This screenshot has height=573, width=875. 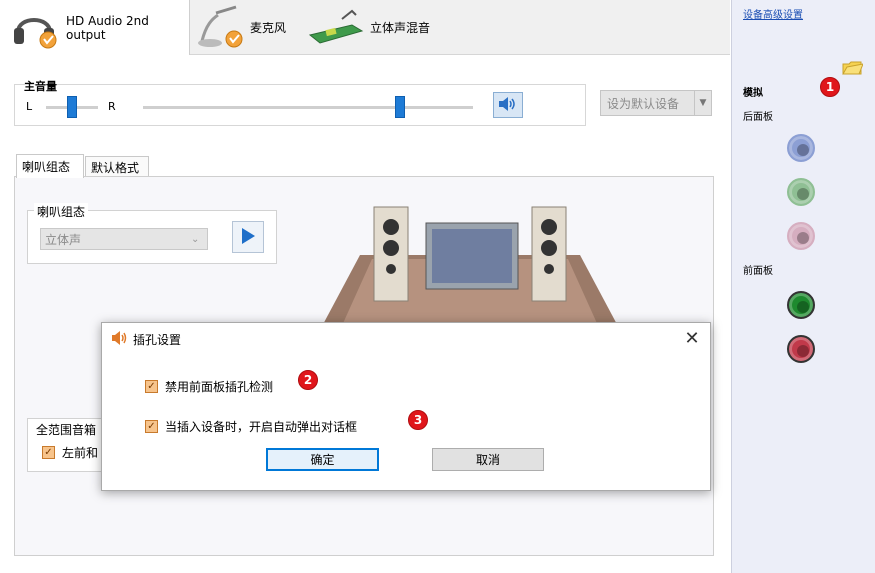 What do you see at coordinates (151, 426) in the screenshot?
I see `auto-popup-checkbox: ✓` at bounding box center [151, 426].